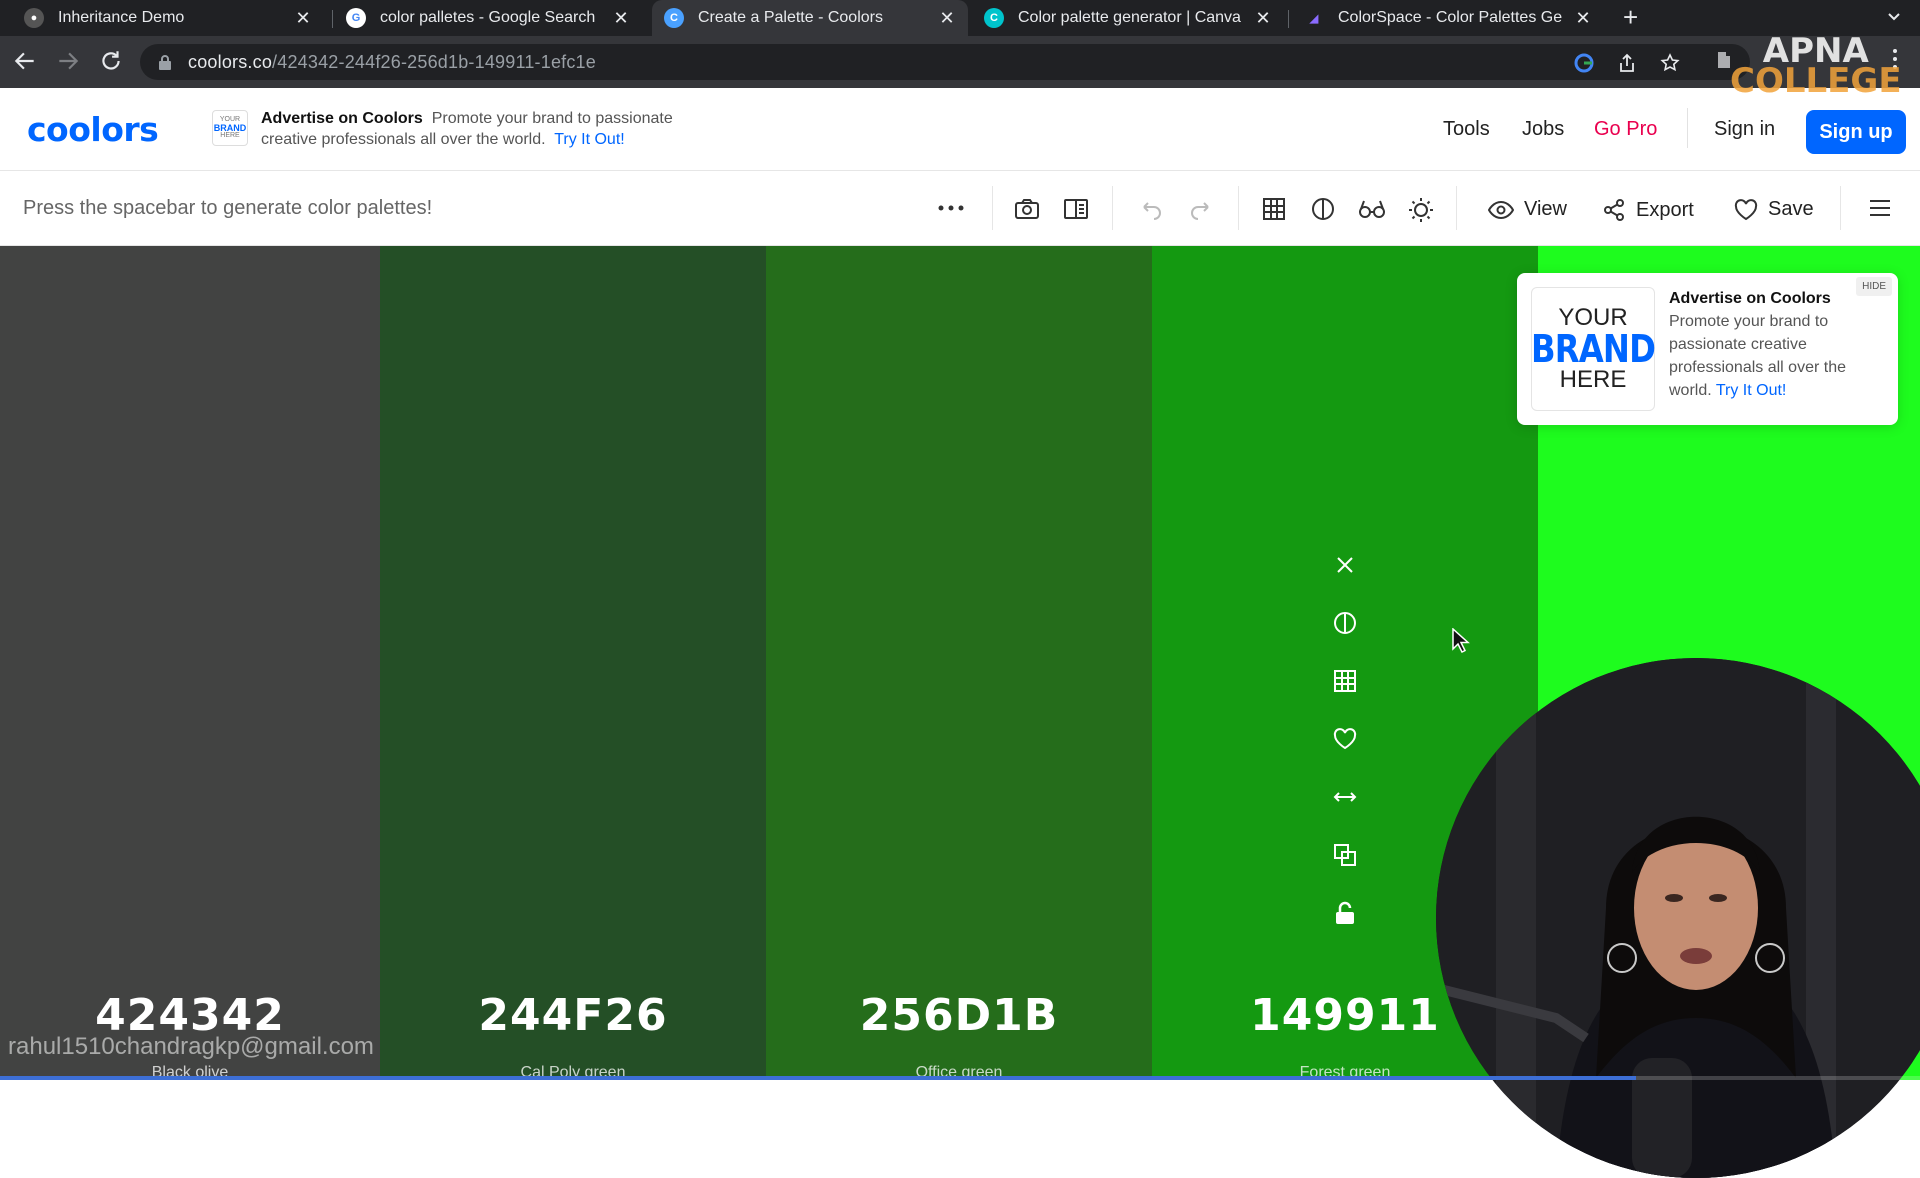 This screenshot has width=1920, height=1178. I want to click on video-progress-bar, so click(960, 1078).